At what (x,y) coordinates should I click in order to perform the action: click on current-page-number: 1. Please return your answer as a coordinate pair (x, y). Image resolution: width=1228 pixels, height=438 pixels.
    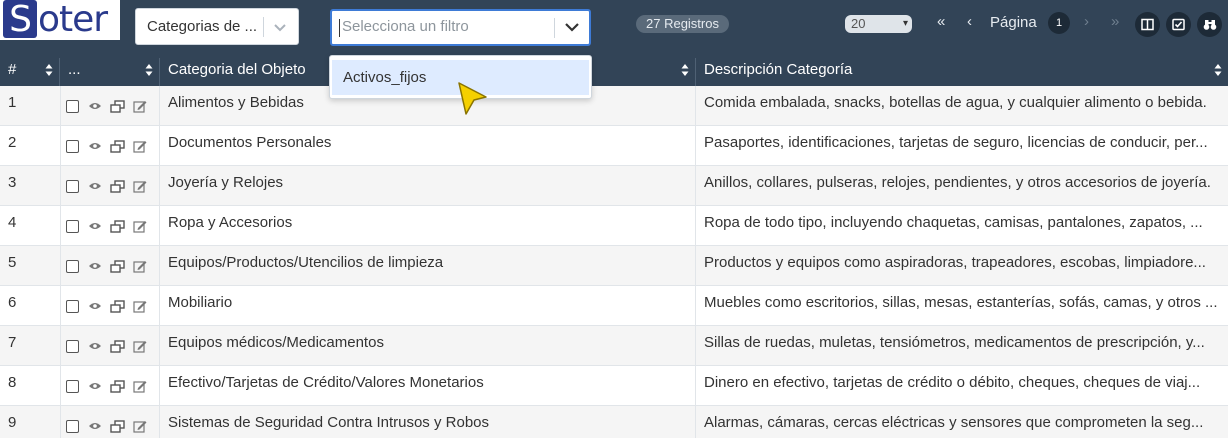
    Looking at the image, I should click on (1059, 23).